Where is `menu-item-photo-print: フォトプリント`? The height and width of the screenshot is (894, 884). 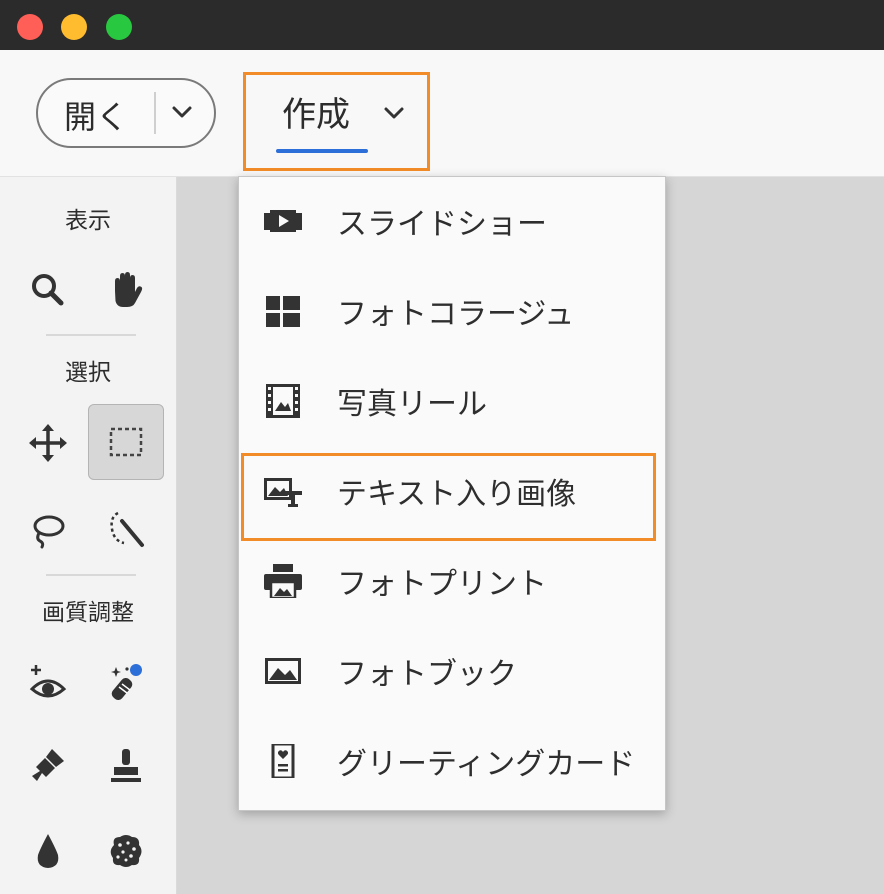
menu-item-photo-print: フォトプリント is located at coordinates (452, 580).